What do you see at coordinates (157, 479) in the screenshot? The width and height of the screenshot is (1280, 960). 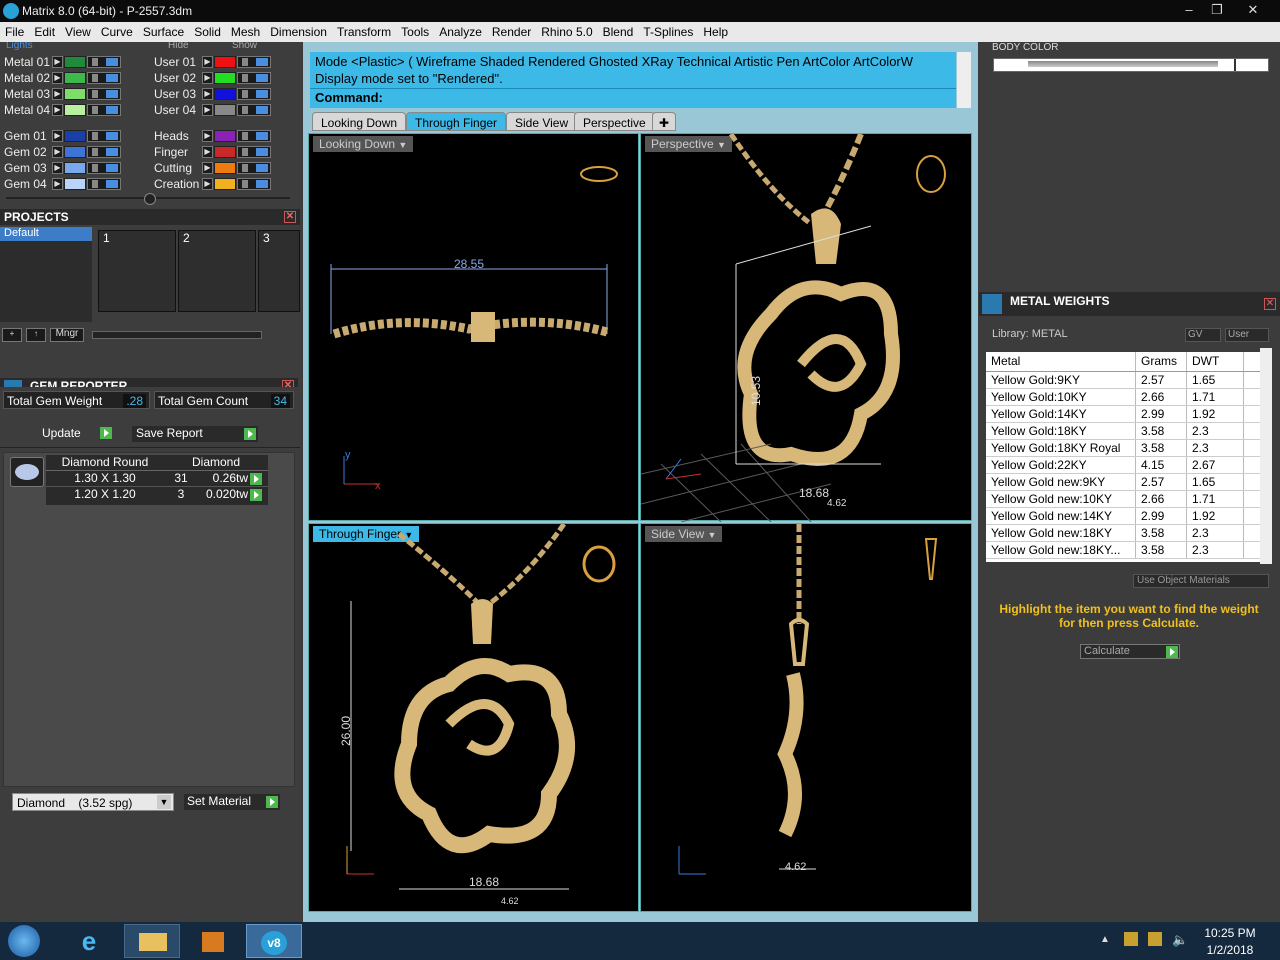 I see `gem-row: 1.30 X 1.30 31 0.26tw` at bounding box center [157, 479].